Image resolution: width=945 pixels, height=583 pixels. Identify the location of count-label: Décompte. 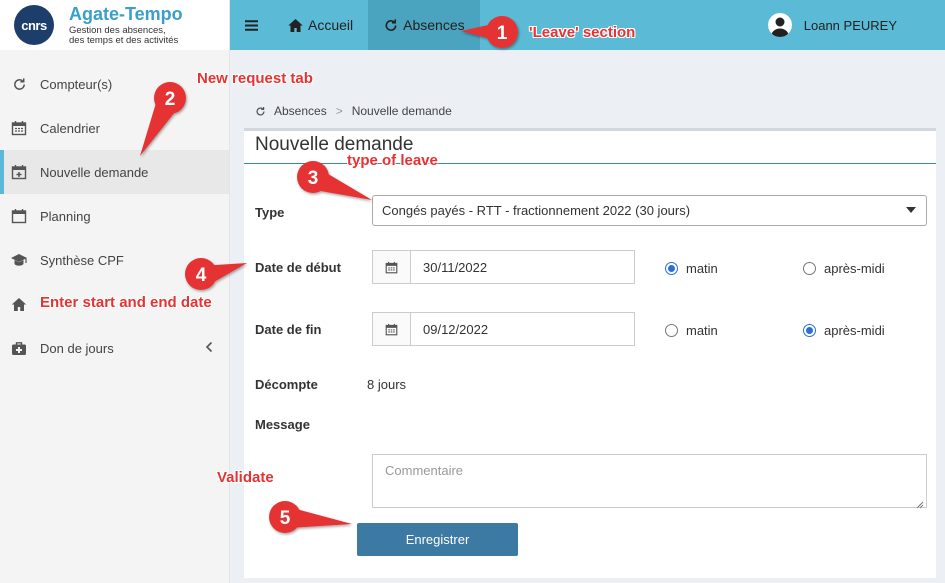
(286, 384).